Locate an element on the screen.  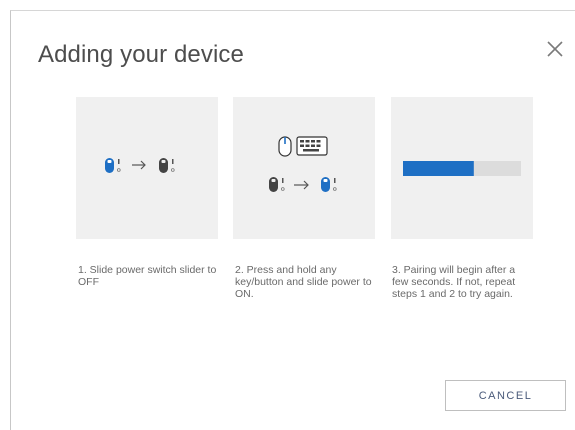
mouse-power-off-illustration is located at coordinates (140, 165).